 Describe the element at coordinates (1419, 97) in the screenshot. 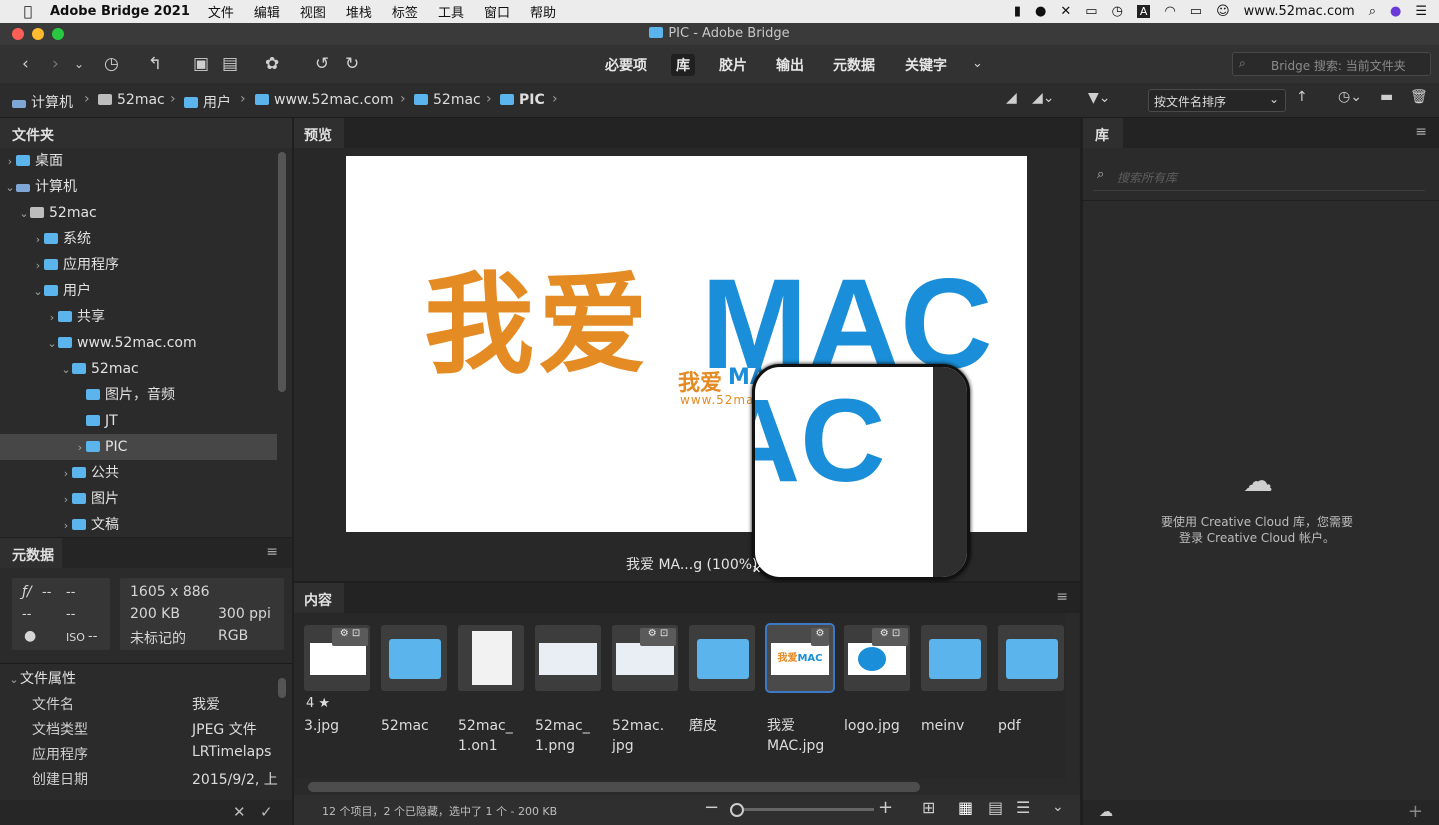

I see `trash-icon: 🗑` at that location.